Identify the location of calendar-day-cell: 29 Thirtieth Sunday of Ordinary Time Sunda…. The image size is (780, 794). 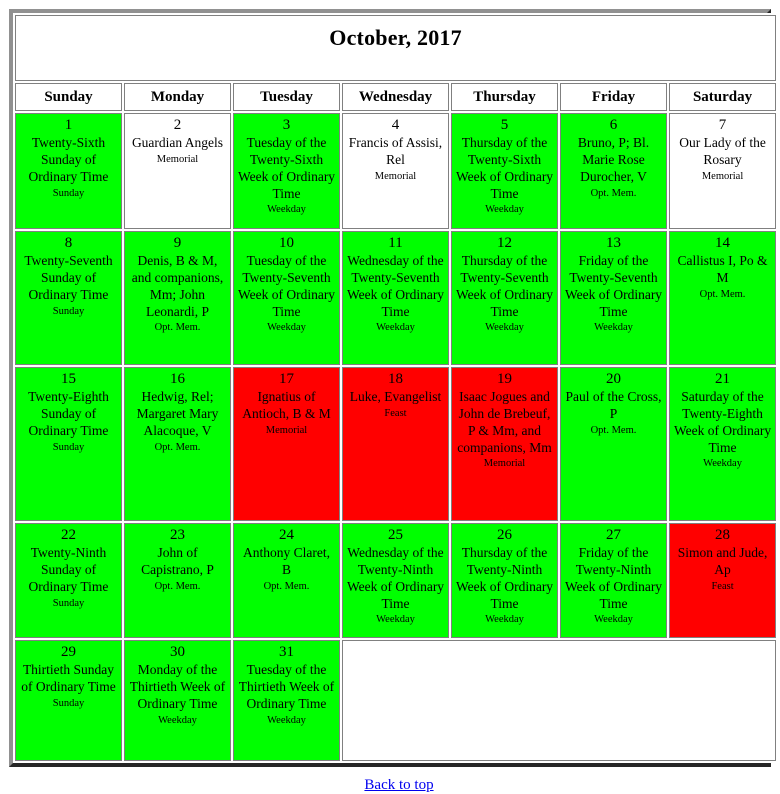
(68, 700).